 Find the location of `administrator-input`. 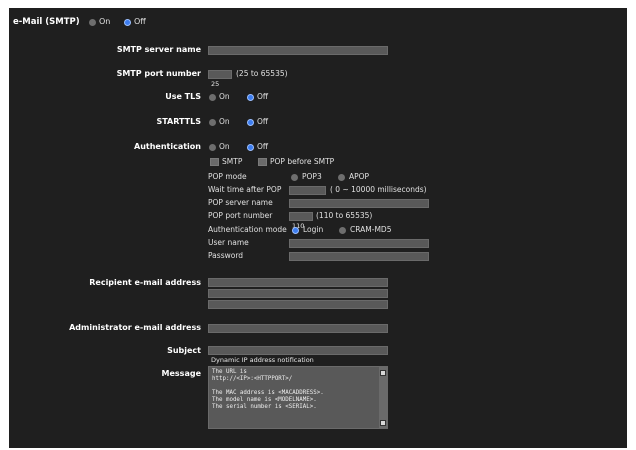

administrator-input is located at coordinates (298, 338).